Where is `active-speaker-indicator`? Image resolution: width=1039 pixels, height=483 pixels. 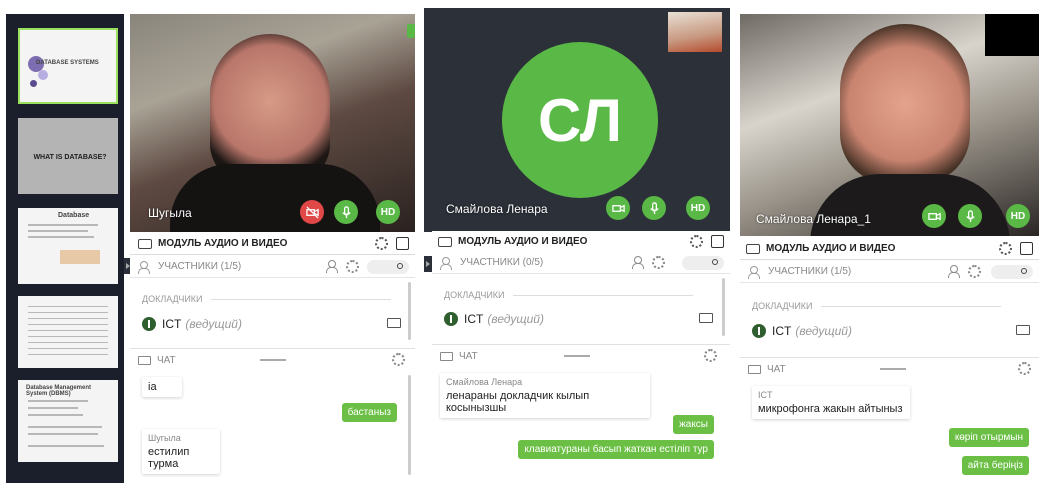 active-speaker-indicator is located at coordinates (411, 31).